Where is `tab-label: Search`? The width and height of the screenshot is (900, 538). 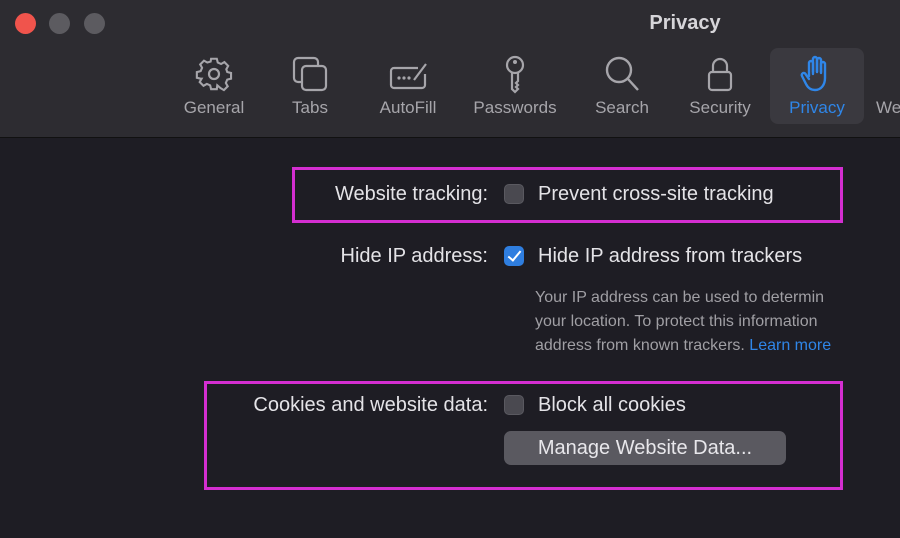
tab-label: Search is located at coordinates (622, 107).